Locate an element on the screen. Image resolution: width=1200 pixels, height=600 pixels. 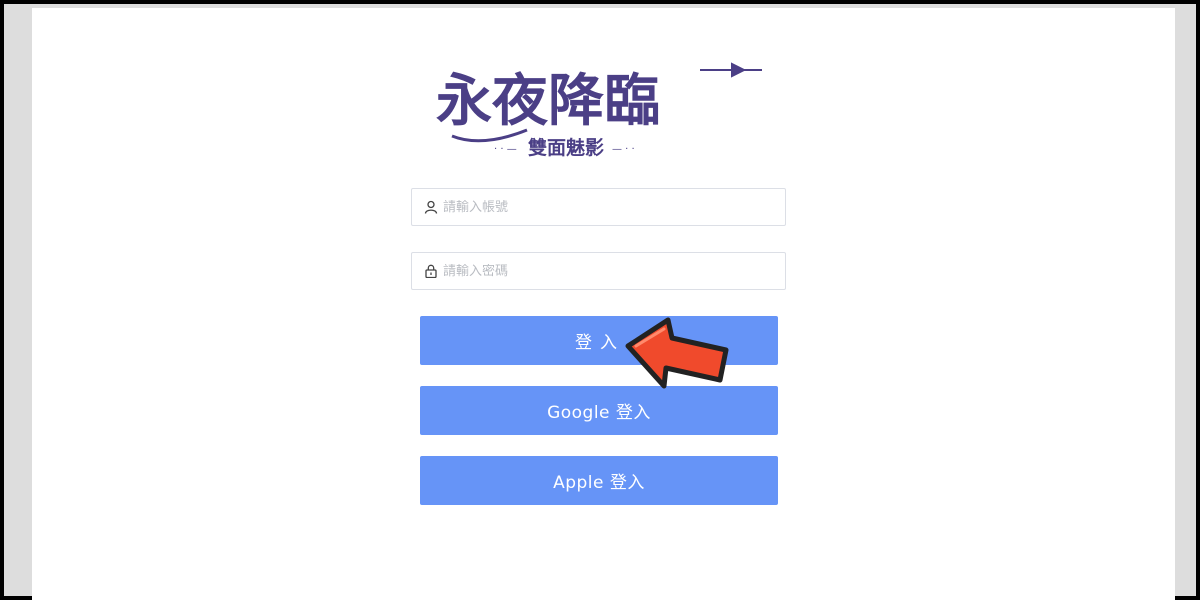
game-logo: 永夜降臨 · · — 雙面魅影 — · · is located at coordinates (599, 110).